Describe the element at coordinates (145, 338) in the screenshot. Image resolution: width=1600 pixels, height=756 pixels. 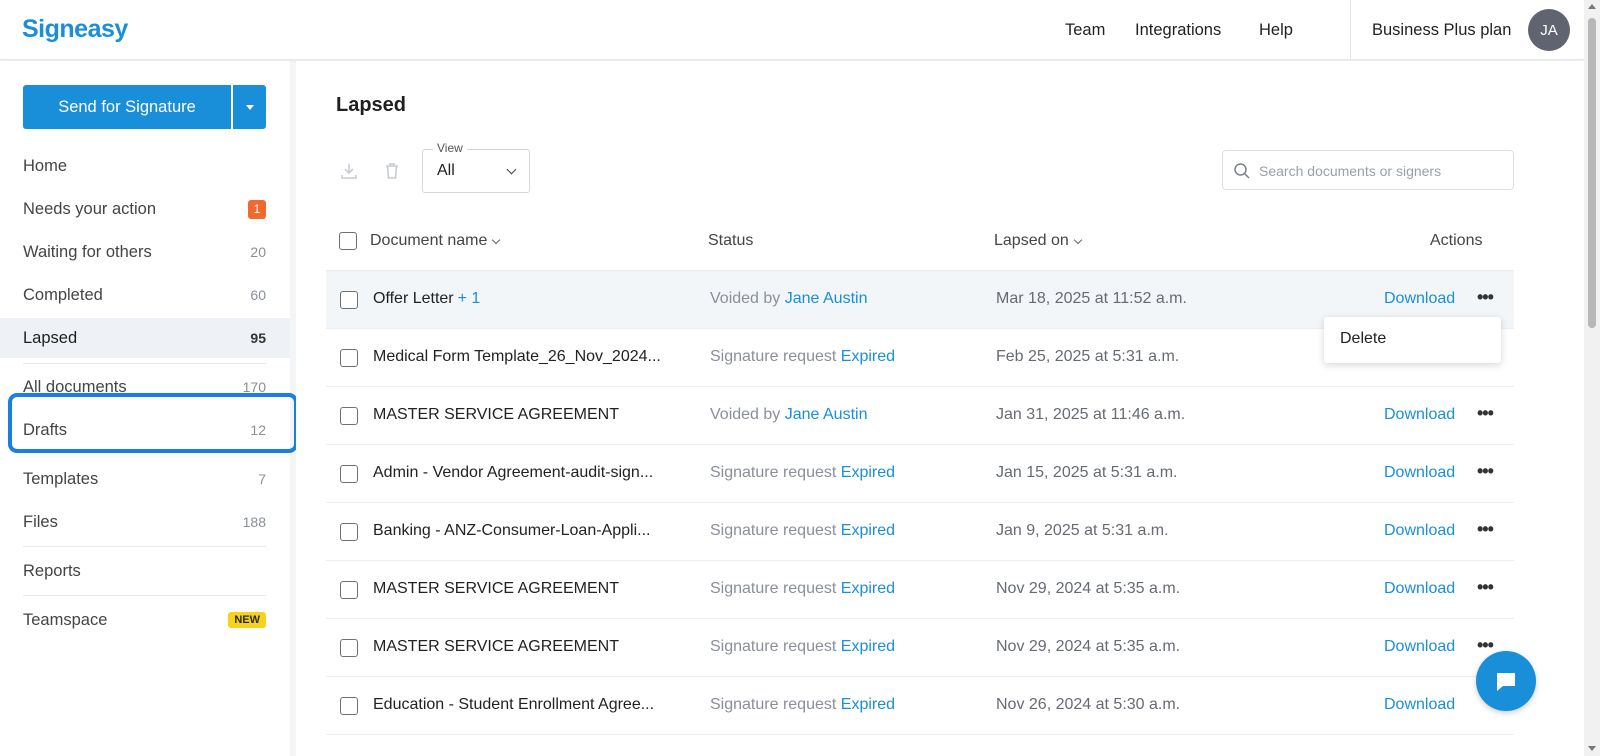
I see `sidebar-item-lapsed: Lapsed 95` at that location.